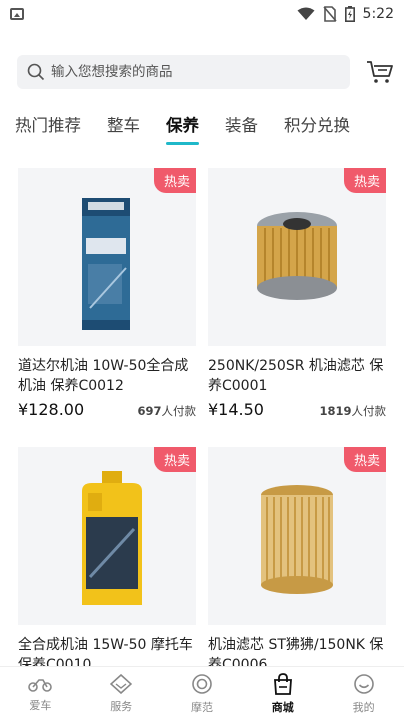 Image resolution: width=404 pixels, height=720 pixels. I want to click on tab-maintenance: 保养, so click(182, 130).